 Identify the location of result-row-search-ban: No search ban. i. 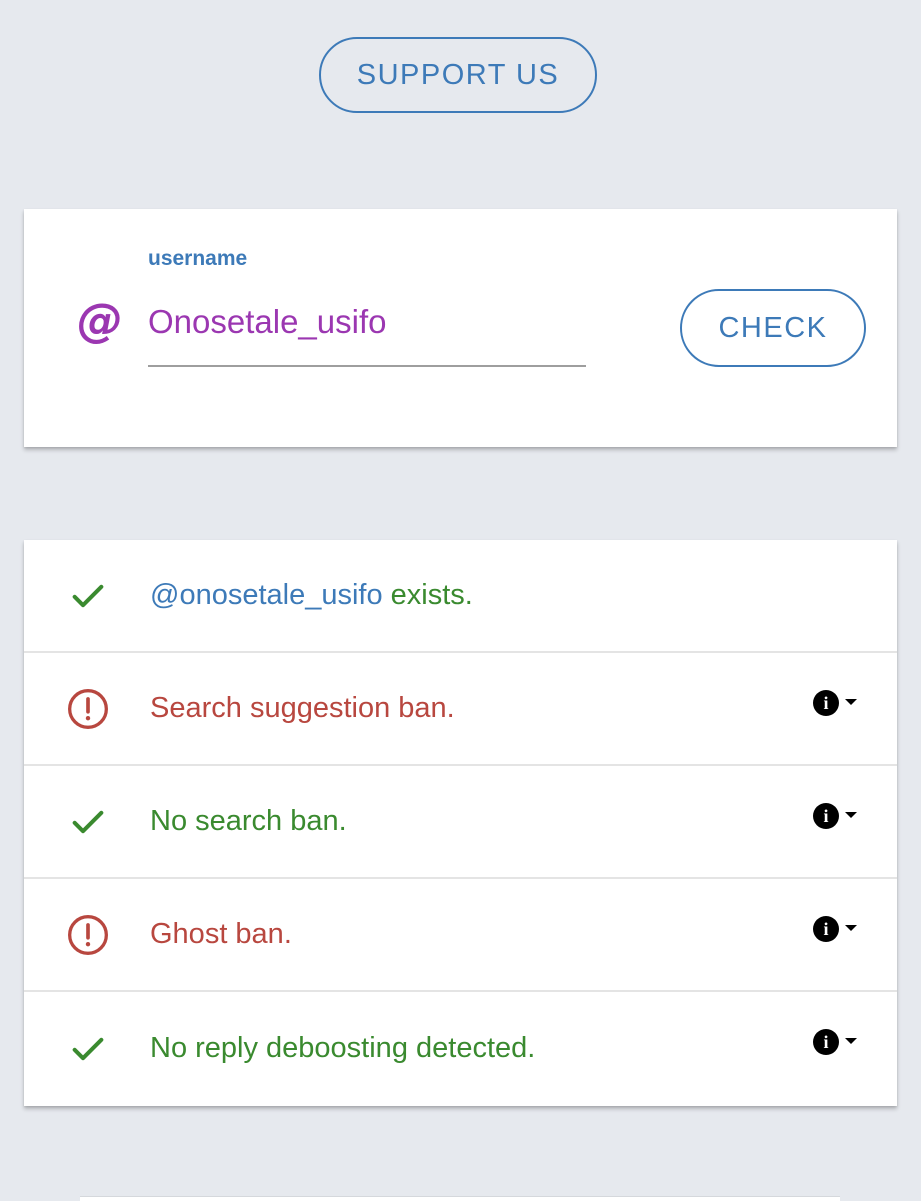
(460, 822).